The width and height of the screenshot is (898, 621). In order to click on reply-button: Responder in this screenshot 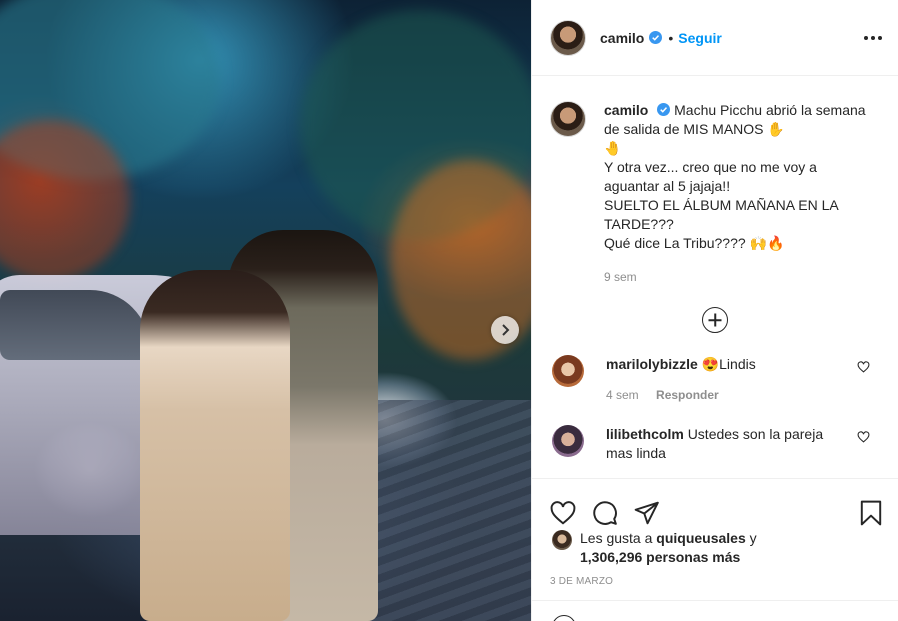, I will do `click(687, 395)`.